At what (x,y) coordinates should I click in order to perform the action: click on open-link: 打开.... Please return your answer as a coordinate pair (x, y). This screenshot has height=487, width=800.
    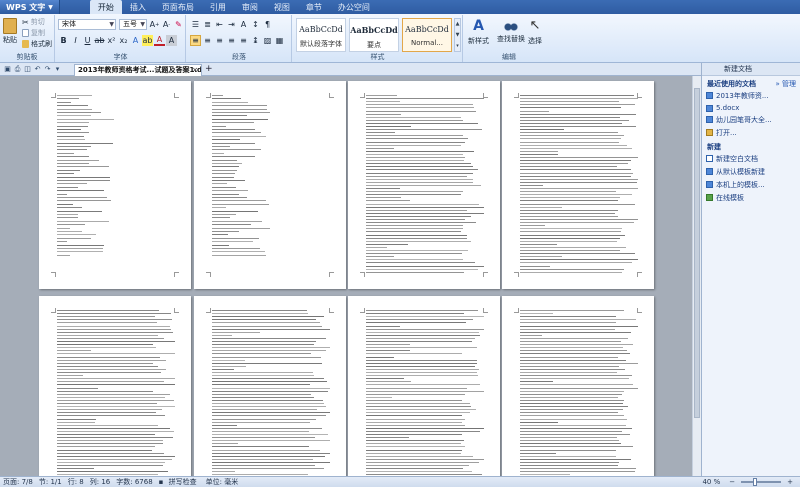
    Looking at the image, I should click on (751, 132).